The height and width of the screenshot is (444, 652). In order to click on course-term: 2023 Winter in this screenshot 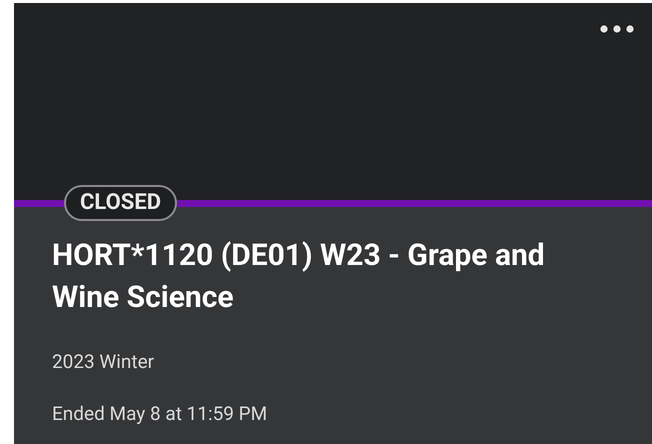, I will do `click(104, 362)`.